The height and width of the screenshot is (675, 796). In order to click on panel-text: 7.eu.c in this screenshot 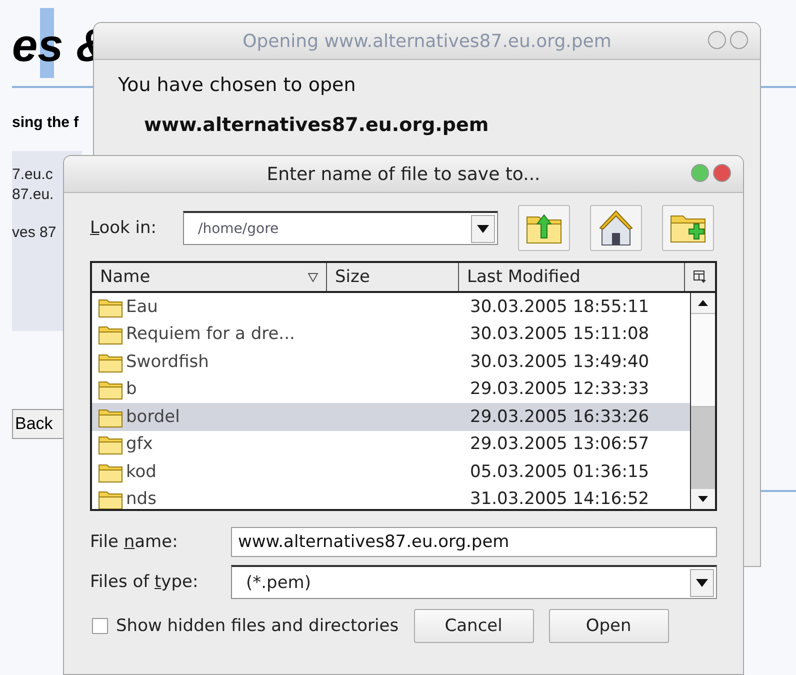, I will do `click(33, 175)`.